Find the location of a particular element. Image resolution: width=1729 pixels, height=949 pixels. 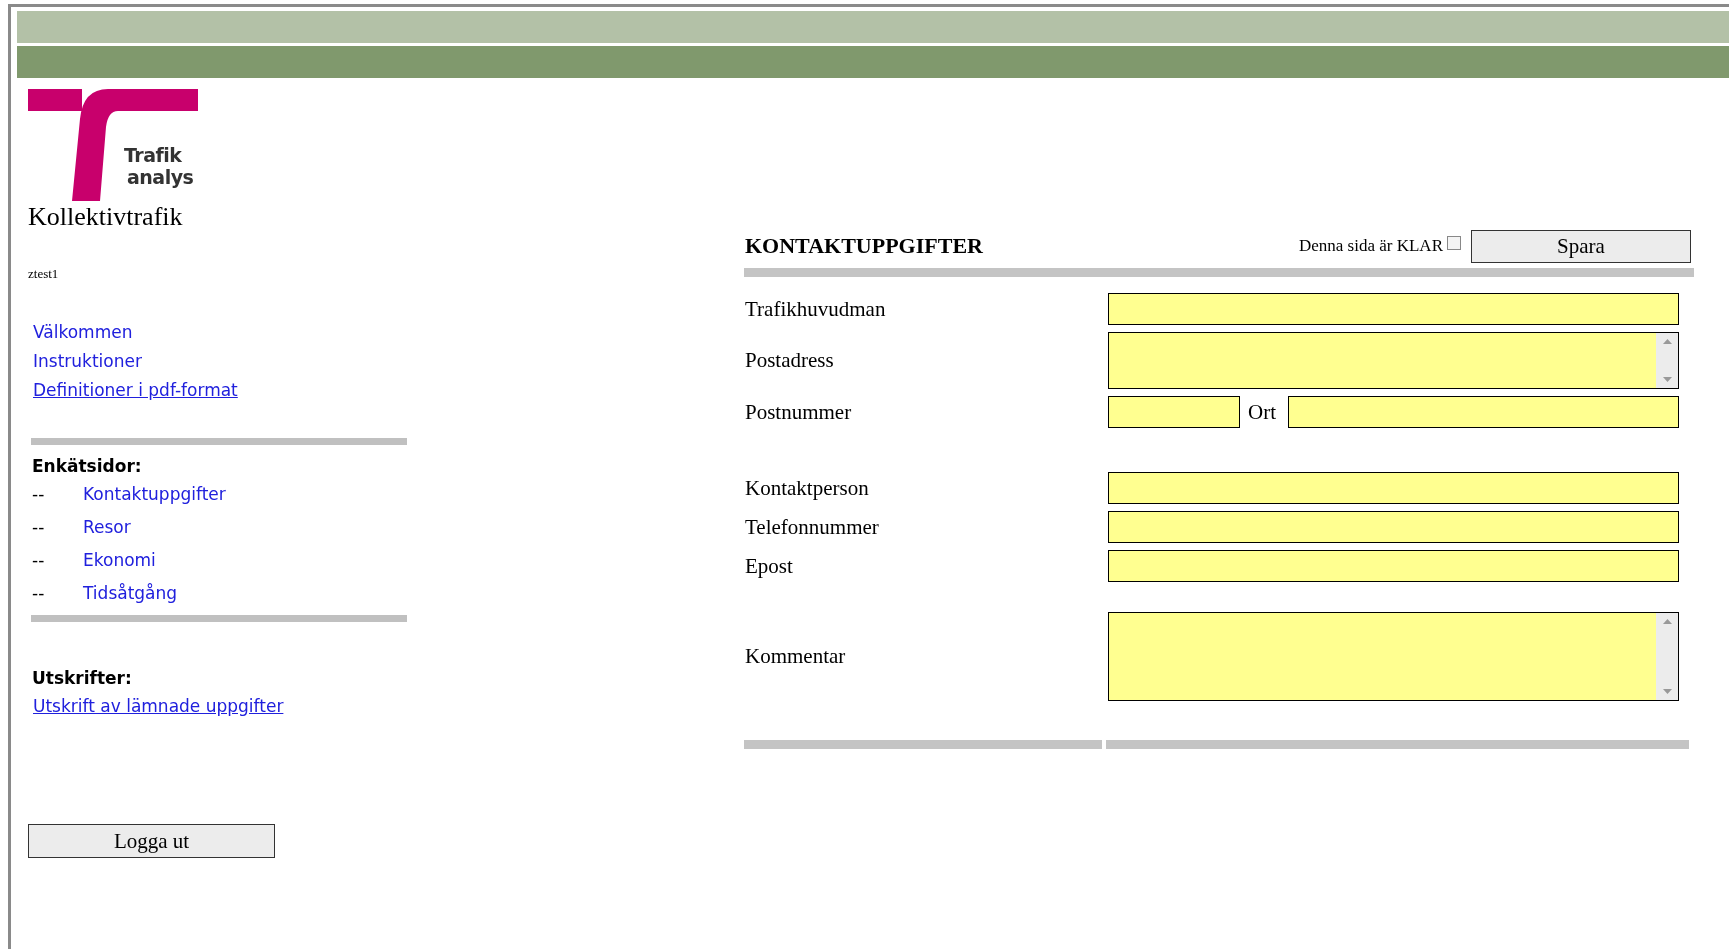

field-label: Postadress is located at coordinates (789, 360).